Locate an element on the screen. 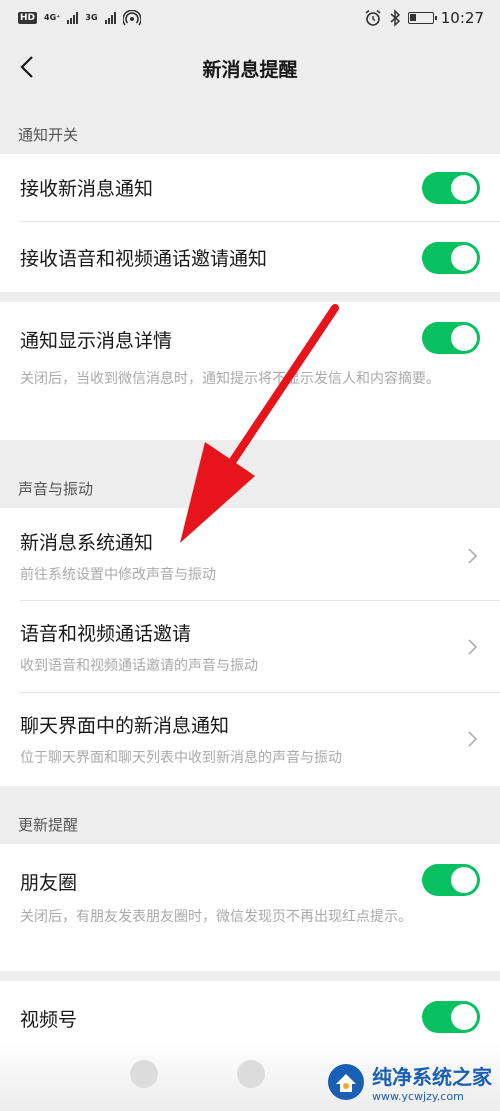  row-receive-call-invite: 接收语音和视频通话邀请通知 is located at coordinates (250, 257).